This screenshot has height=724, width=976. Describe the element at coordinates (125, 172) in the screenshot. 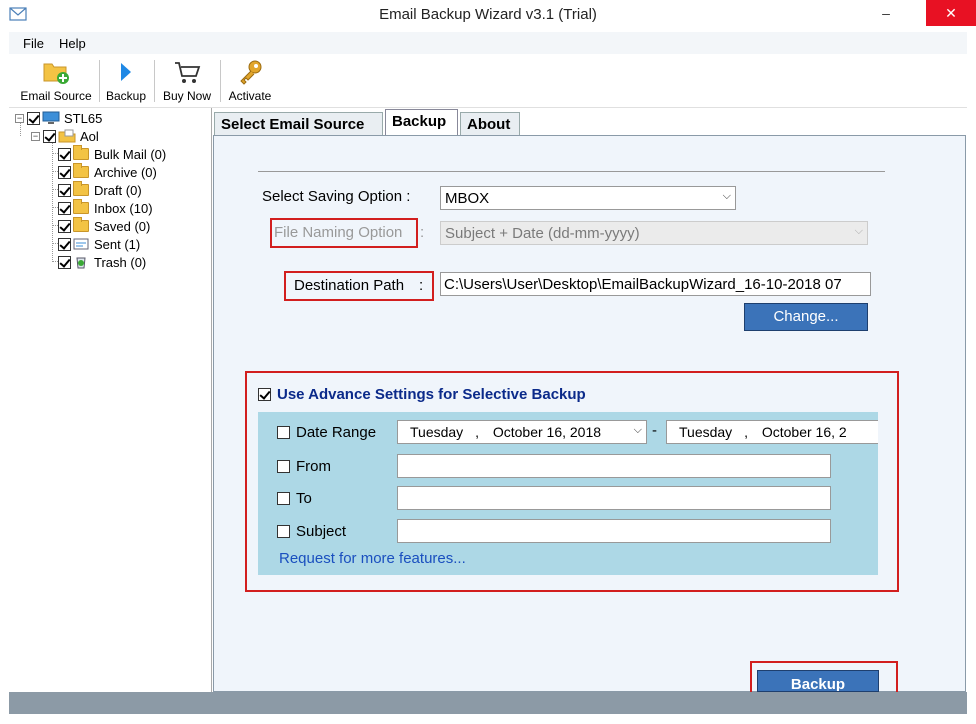

I see `folder-label: Archive (0)` at that location.